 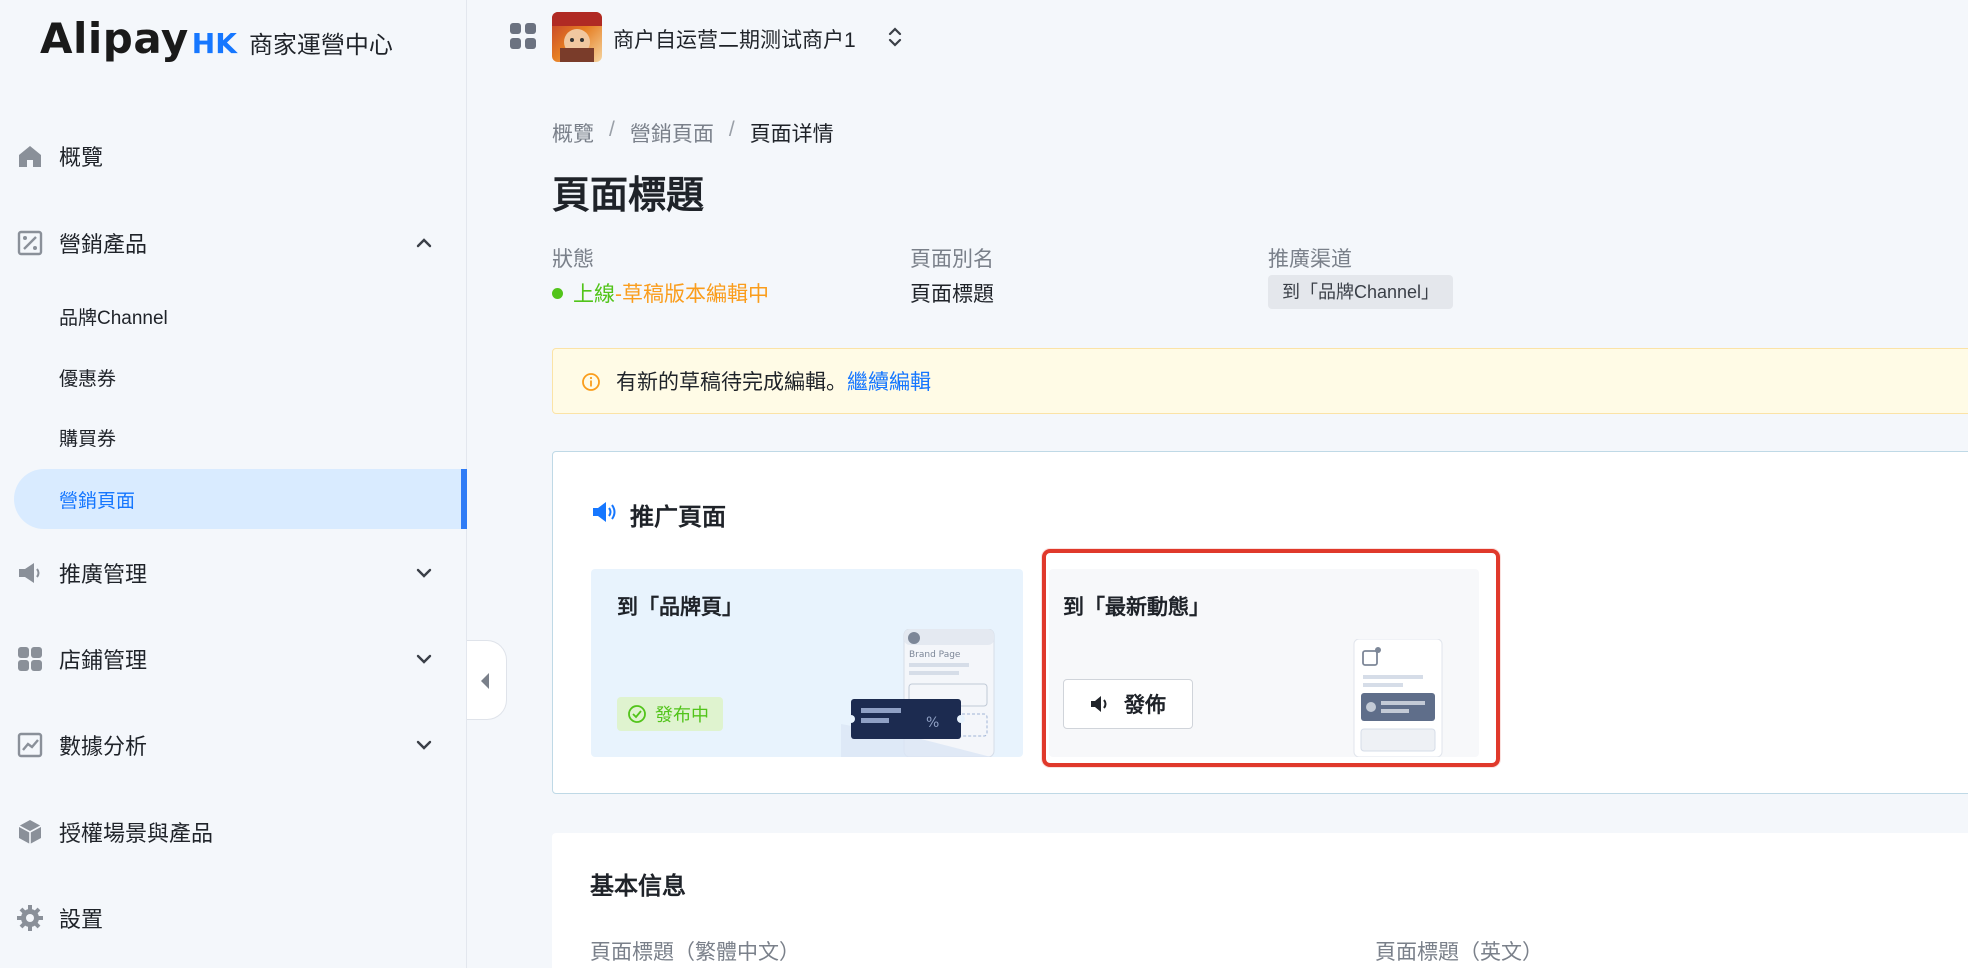 I want to click on breadcrumb-marketing-pages: 營銷頁面, so click(x=672, y=133).